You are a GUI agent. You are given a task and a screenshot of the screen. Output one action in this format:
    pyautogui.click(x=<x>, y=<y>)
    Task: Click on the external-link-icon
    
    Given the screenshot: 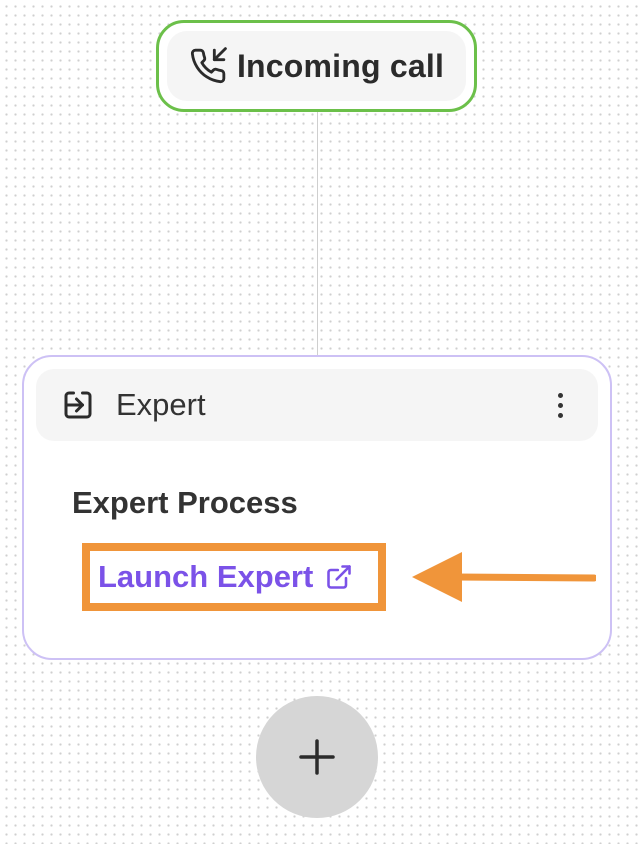 What is the action you would take?
    pyautogui.click(x=339, y=577)
    